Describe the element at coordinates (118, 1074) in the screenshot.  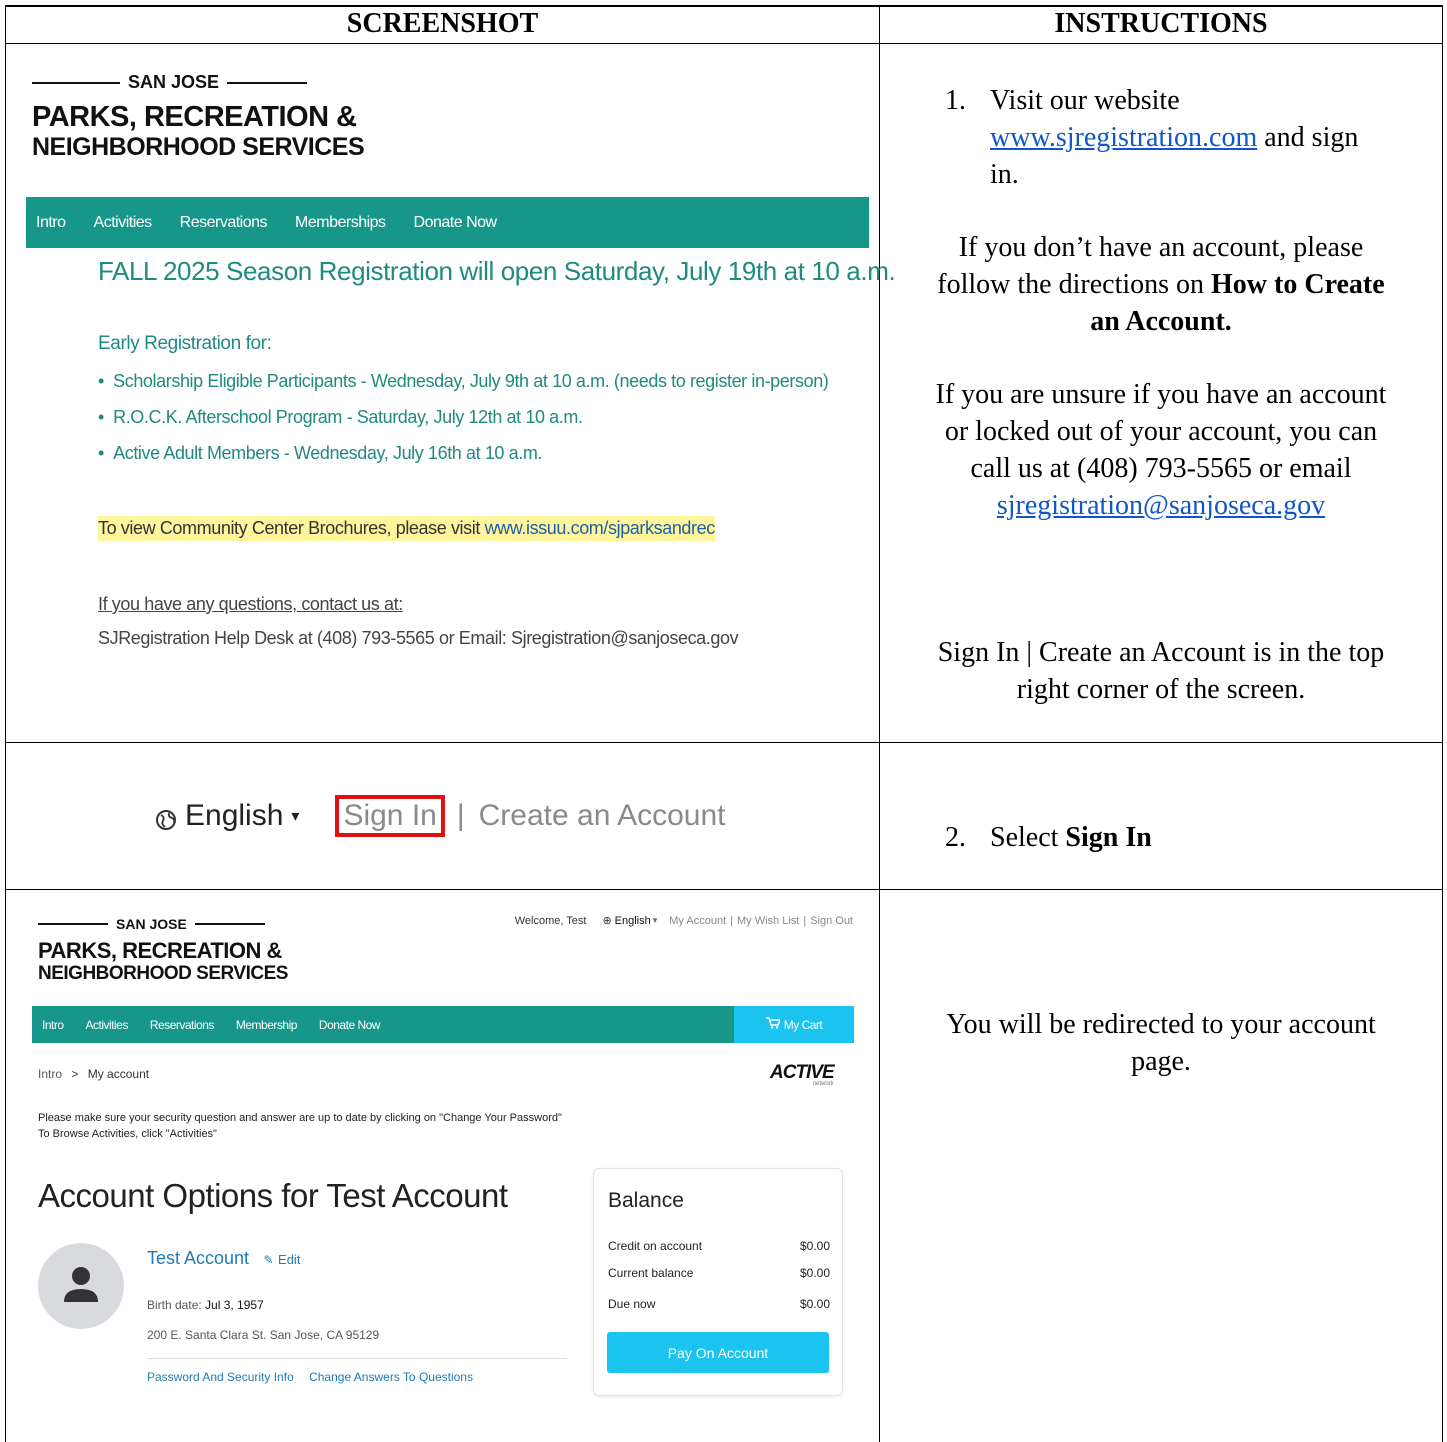
I see `breadcrumb-current: My account` at that location.